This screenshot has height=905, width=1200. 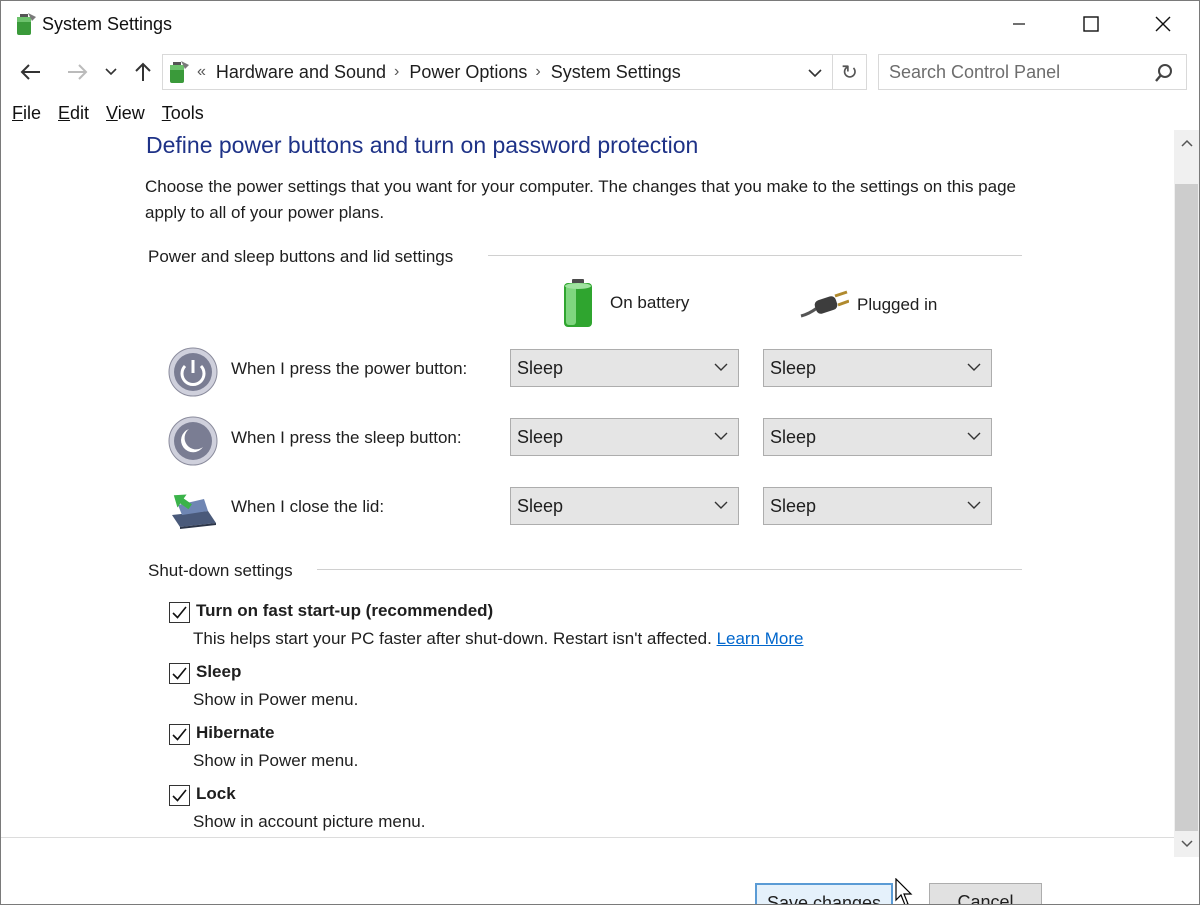 I want to click on footer-divider, so click(x=587, y=837).